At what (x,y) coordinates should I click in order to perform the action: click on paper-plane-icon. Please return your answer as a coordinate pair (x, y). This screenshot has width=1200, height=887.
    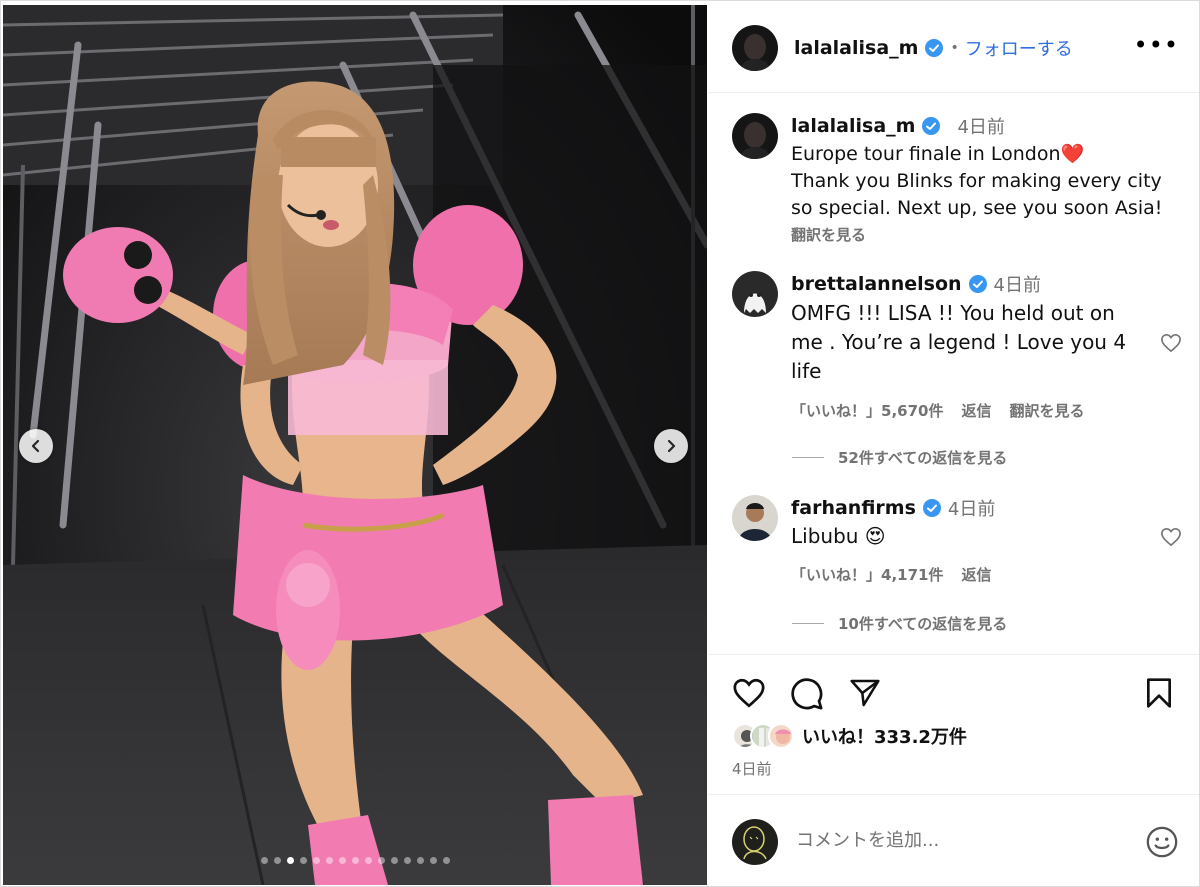
    Looking at the image, I should click on (865, 693).